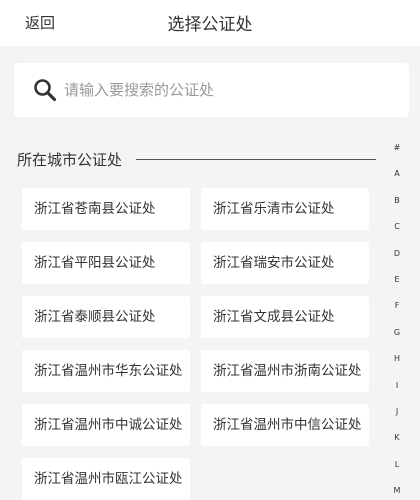 The height and width of the screenshot is (500, 420). I want to click on index-letter: G, so click(397, 332).